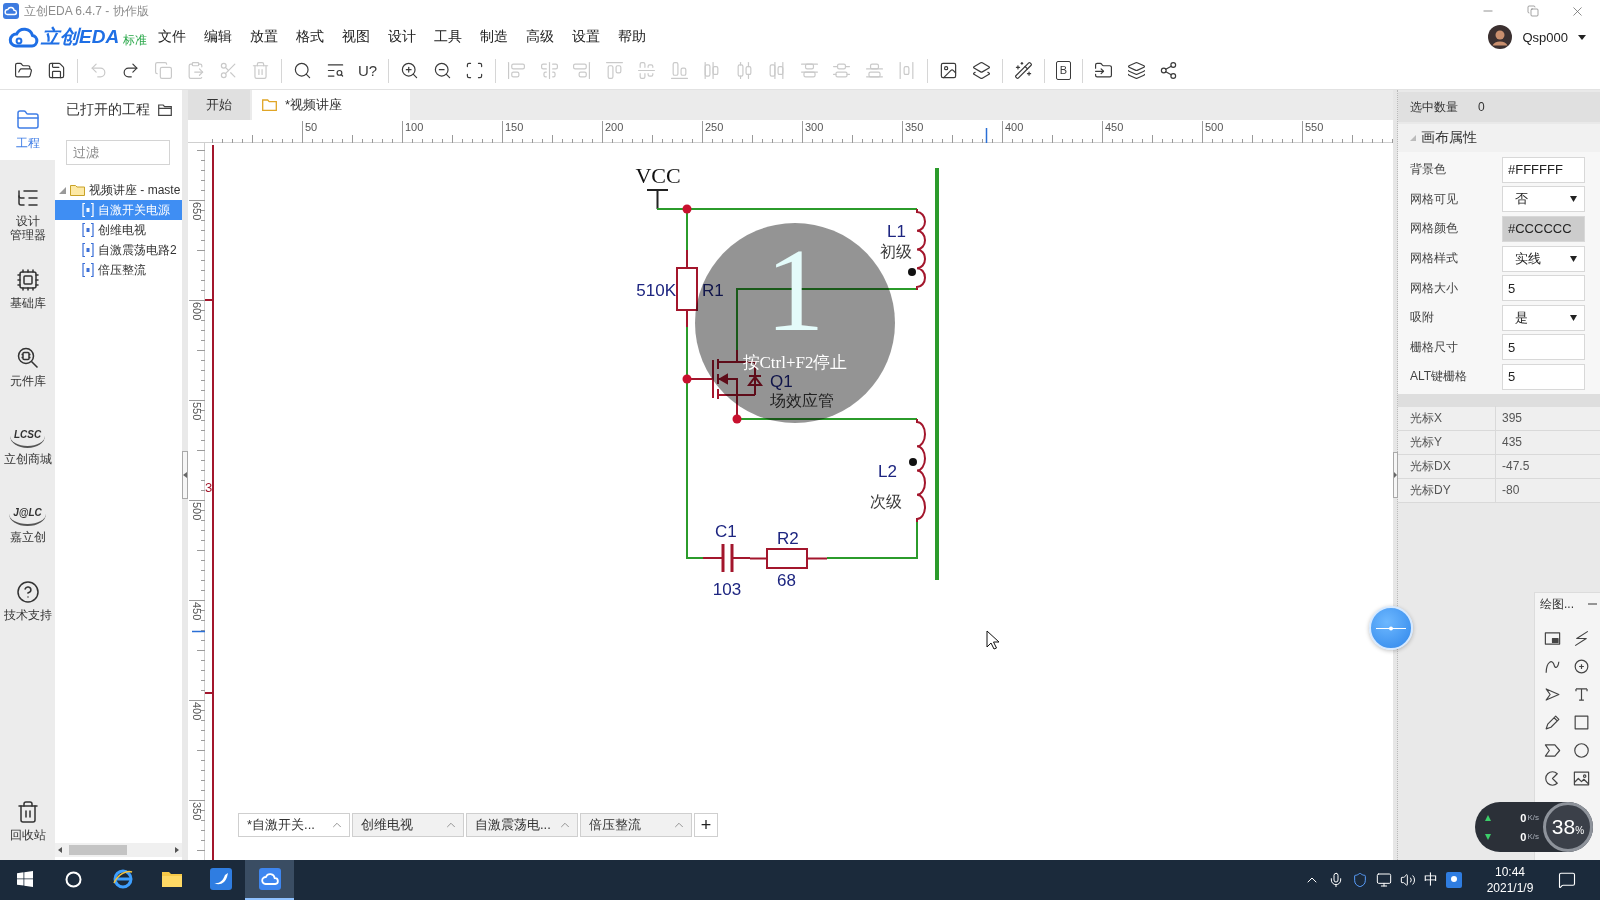 The height and width of the screenshot is (900, 1600). What do you see at coordinates (118, 230) in the screenshot?
I see `tree-item: 创维电视` at bounding box center [118, 230].